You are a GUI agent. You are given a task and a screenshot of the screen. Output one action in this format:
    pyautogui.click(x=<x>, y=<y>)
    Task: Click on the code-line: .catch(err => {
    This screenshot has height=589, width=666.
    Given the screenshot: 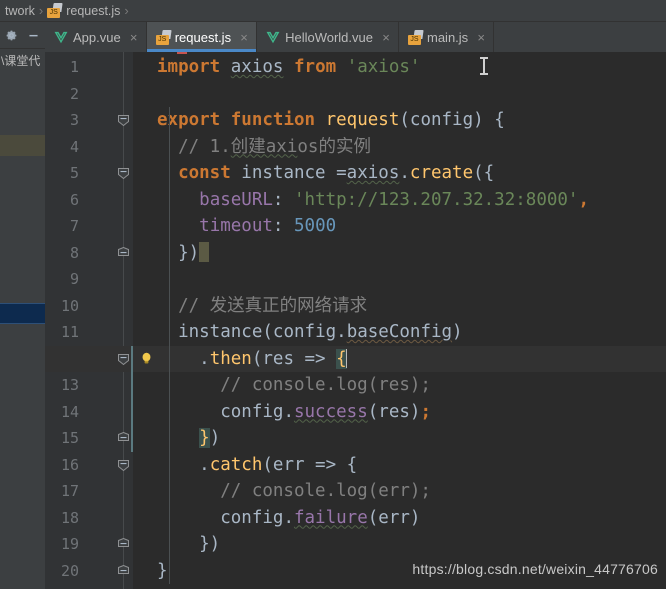 What is the action you would take?
    pyautogui.click(x=355, y=465)
    